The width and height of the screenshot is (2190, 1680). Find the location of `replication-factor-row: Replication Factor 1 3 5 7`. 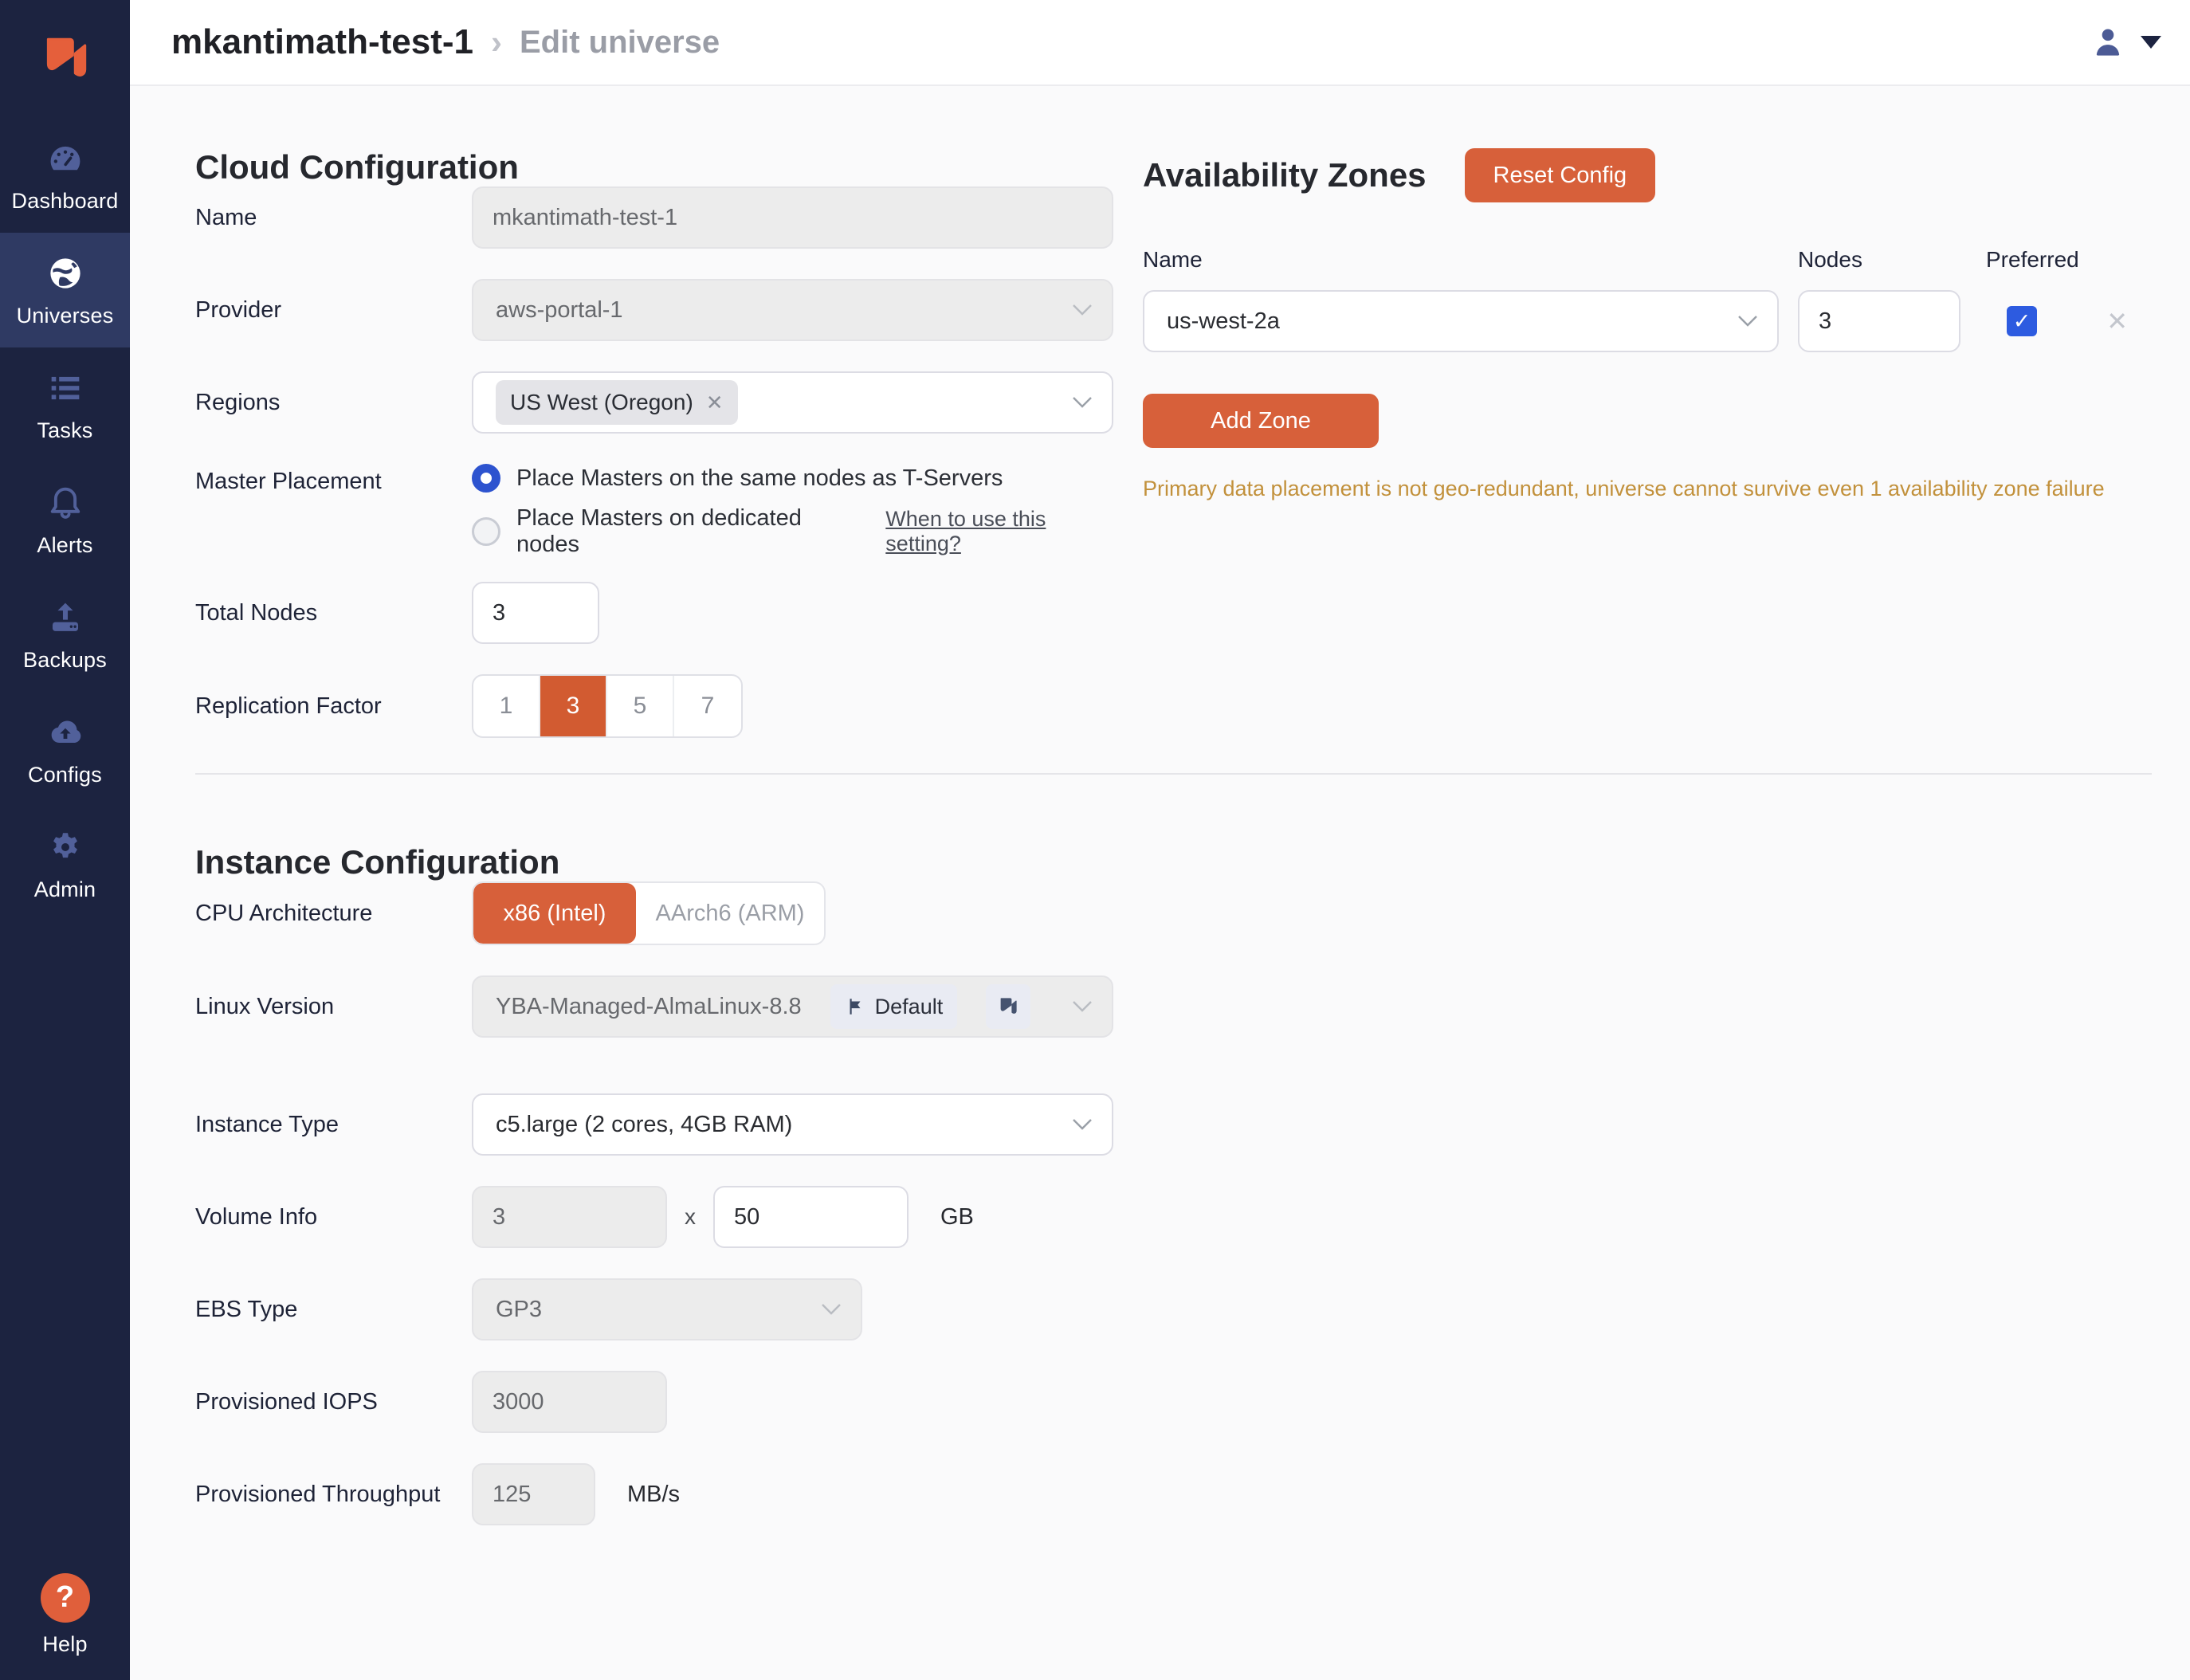

replication-factor-row: Replication Factor 1 3 5 7 is located at coordinates (654, 706).